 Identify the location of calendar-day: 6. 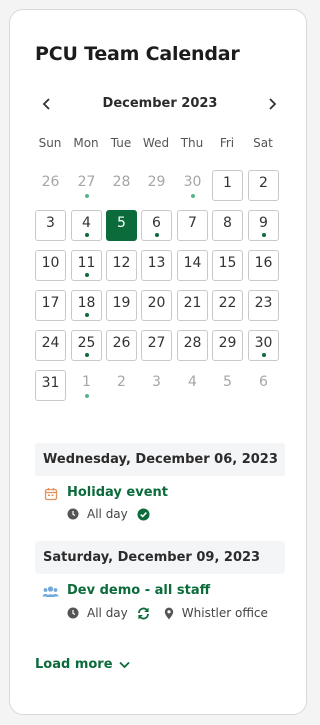
(156, 225).